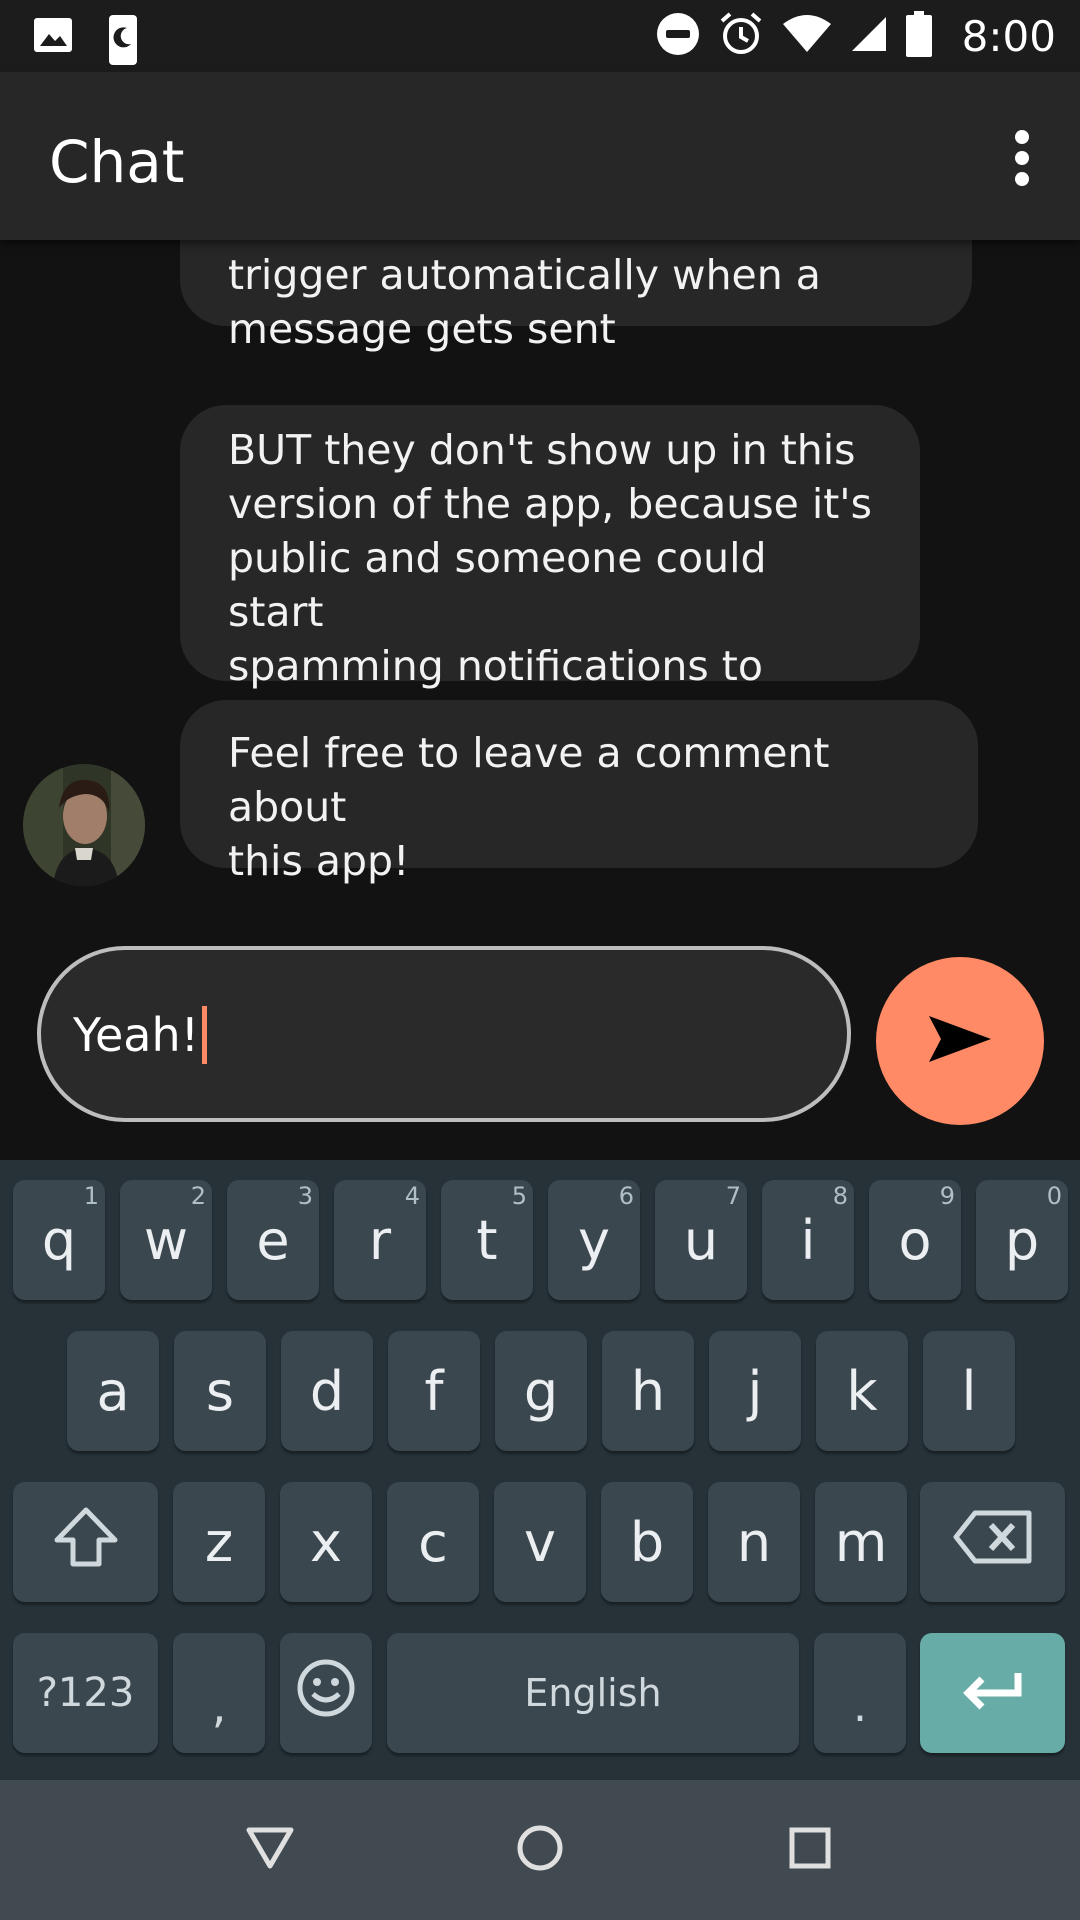 Image resolution: width=1080 pixels, height=1920 pixels. I want to click on key-a: a, so click(113, 1391).